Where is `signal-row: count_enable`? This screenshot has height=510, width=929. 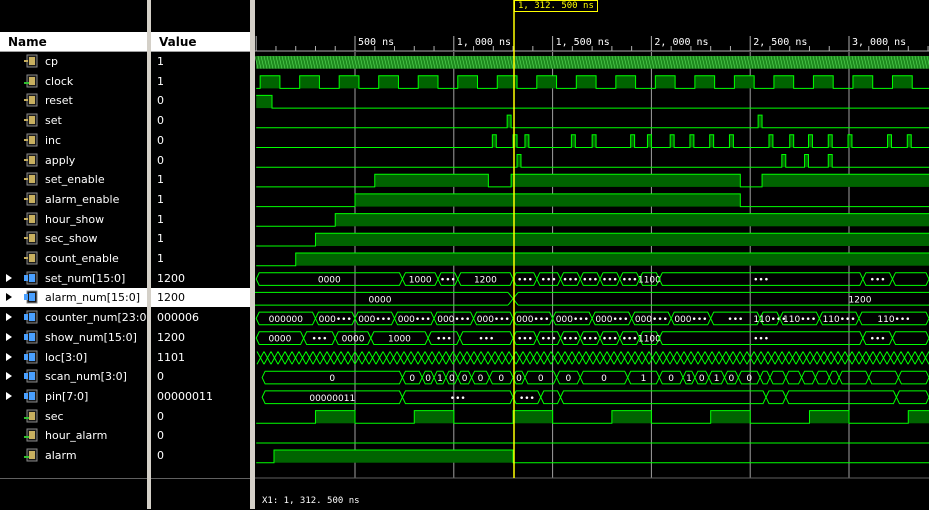
signal-row: count_enable is located at coordinates (73, 258).